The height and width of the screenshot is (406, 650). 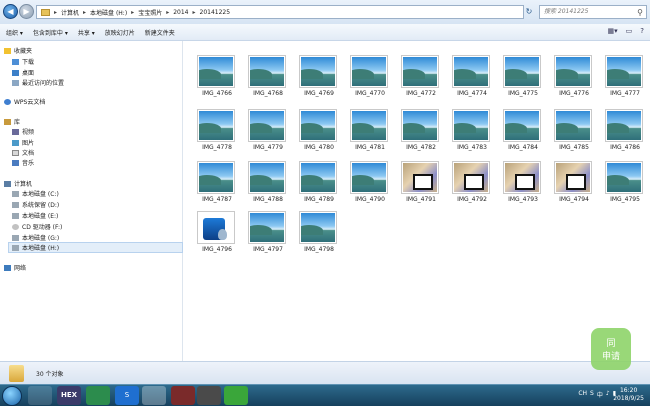 I want to click on folder-icon, so click(x=16, y=373).